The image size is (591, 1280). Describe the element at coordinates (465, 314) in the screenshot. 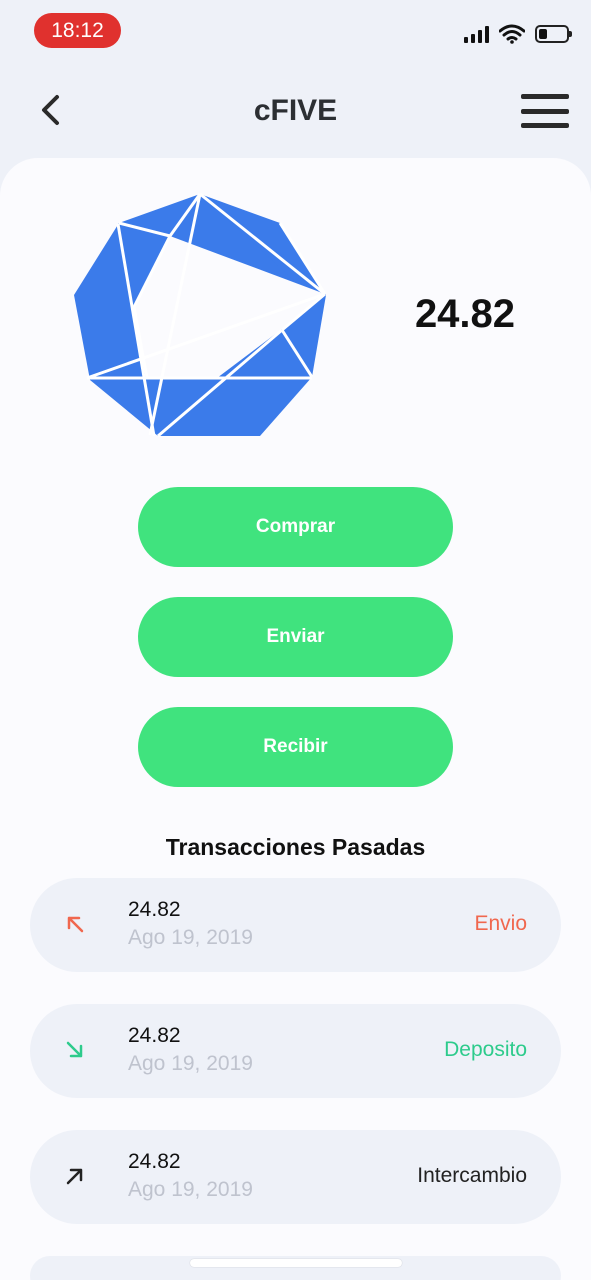

I see `balance-amount: 24.82` at that location.